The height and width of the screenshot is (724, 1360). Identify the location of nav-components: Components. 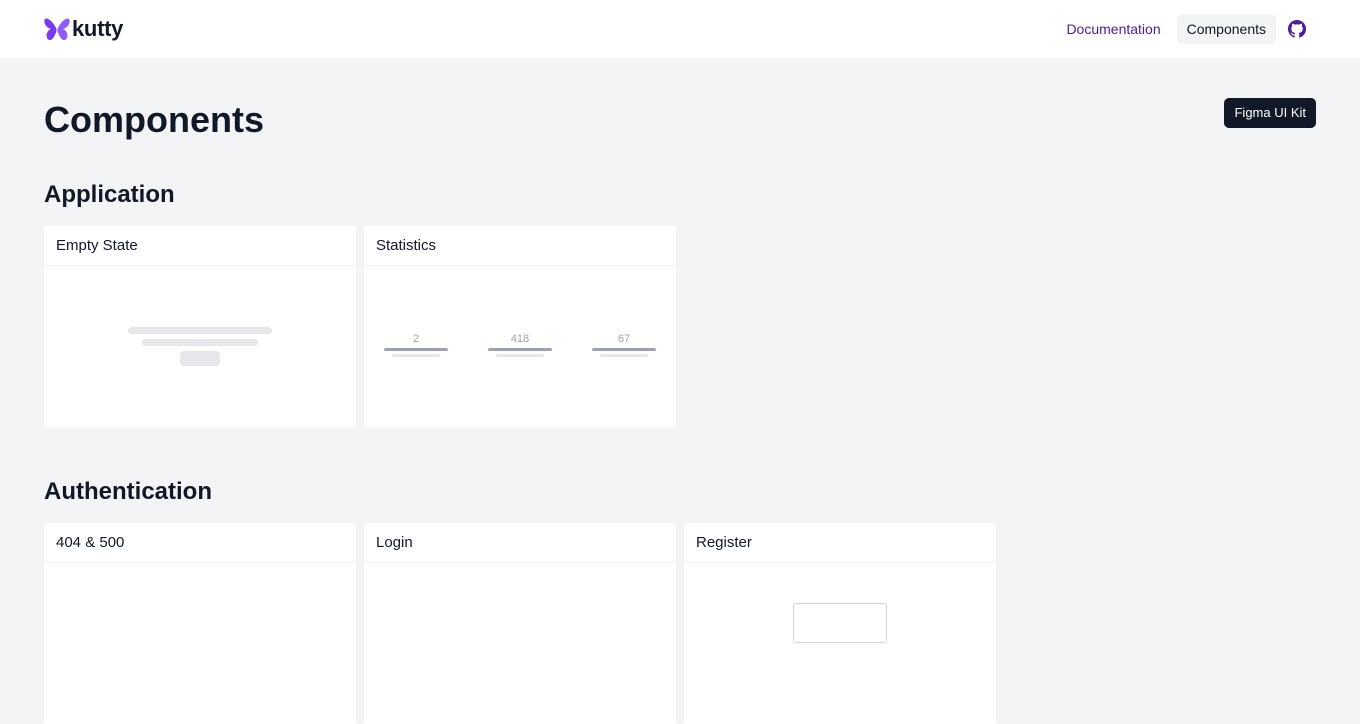
(1226, 29).